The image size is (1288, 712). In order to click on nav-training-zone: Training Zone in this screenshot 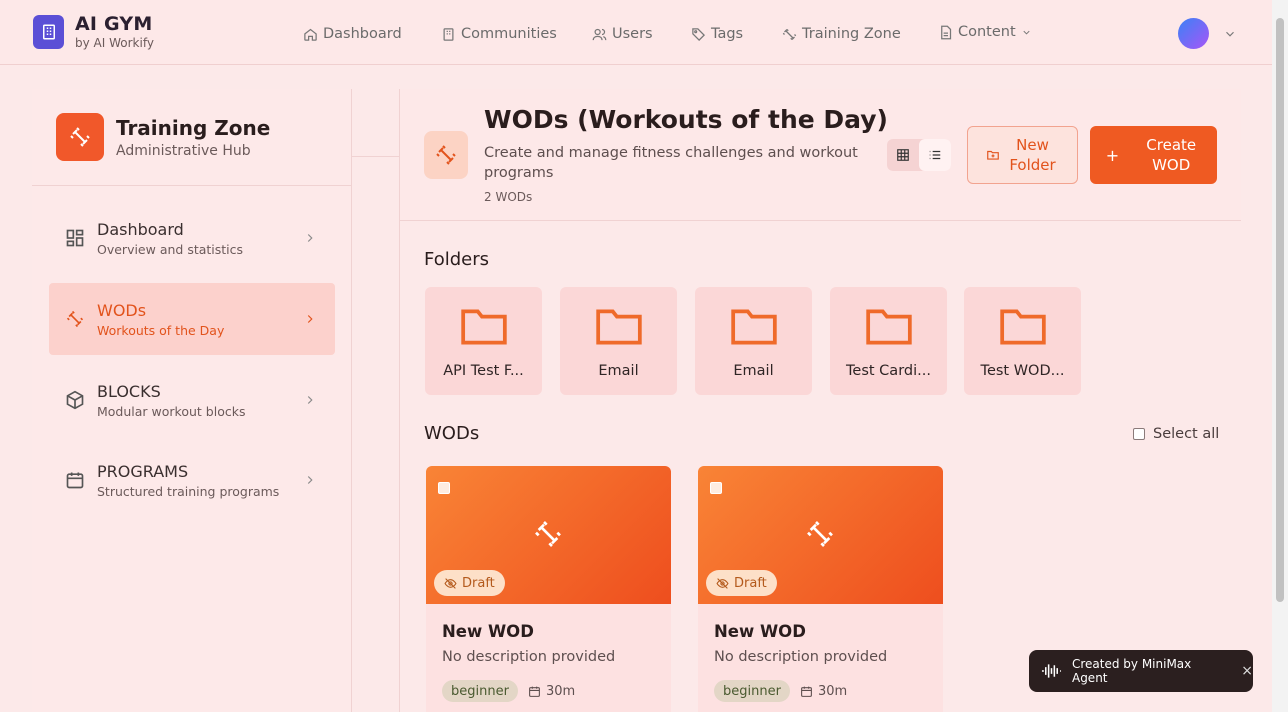, I will do `click(841, 34)`.